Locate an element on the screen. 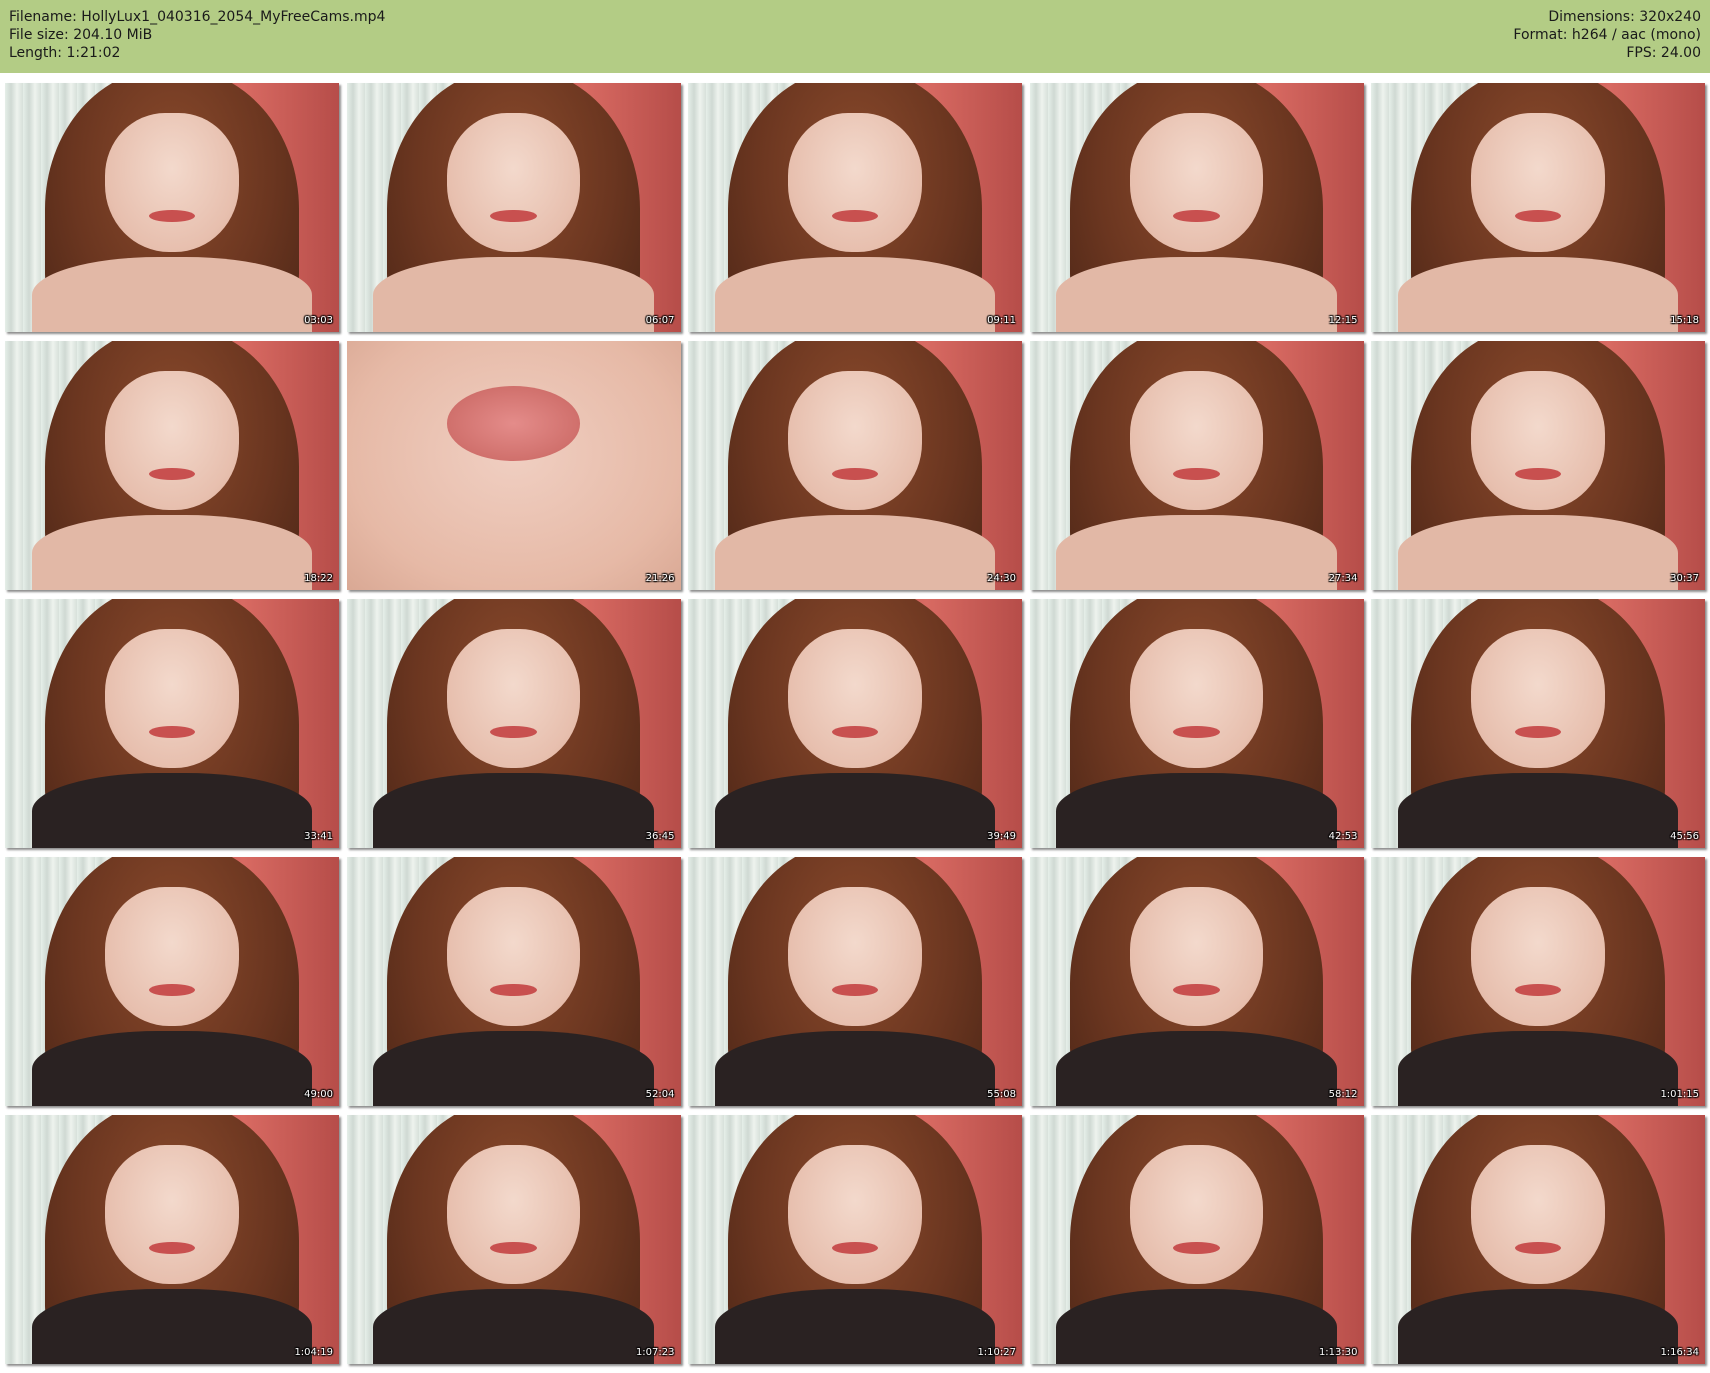 The height and width of the screenshot is (1373, 1710). video-thumbnail: 24:30 is located at coordinates (855, 465).